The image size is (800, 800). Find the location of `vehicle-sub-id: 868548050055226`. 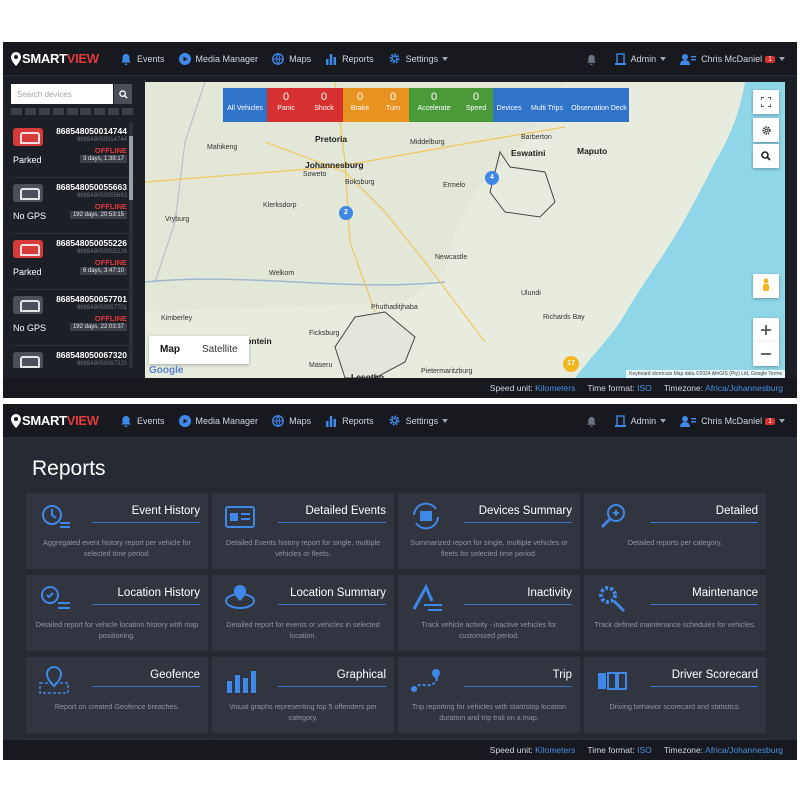

vehicle-sub-id: 868548050055226 is located at coordinates (101, 252).